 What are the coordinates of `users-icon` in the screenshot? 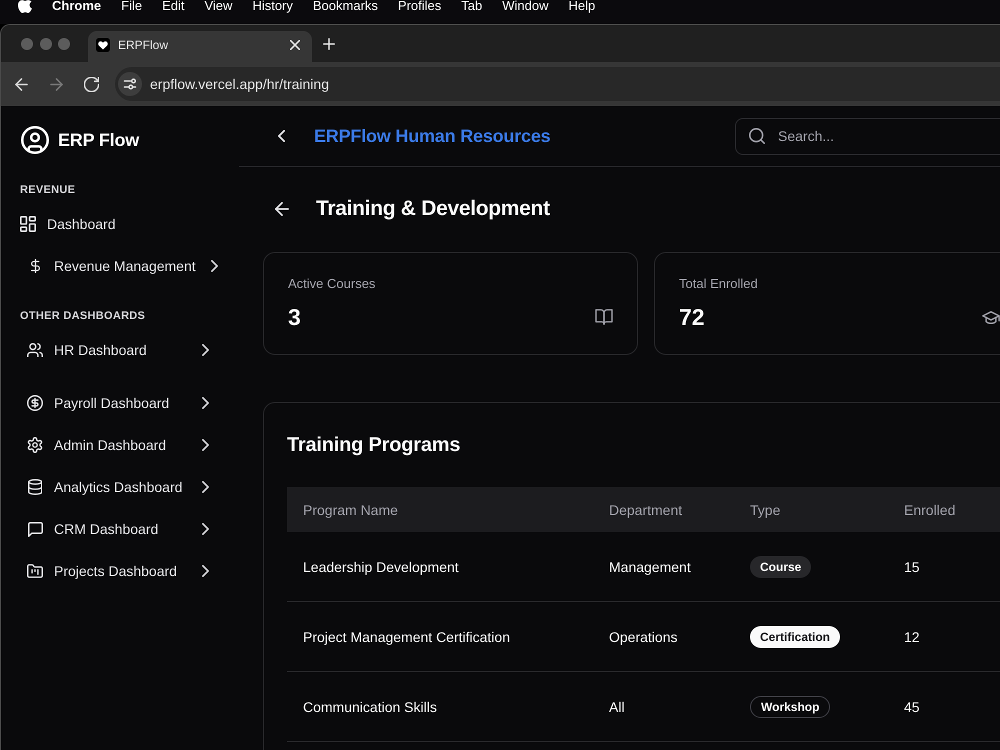 It's located at (35, 350).